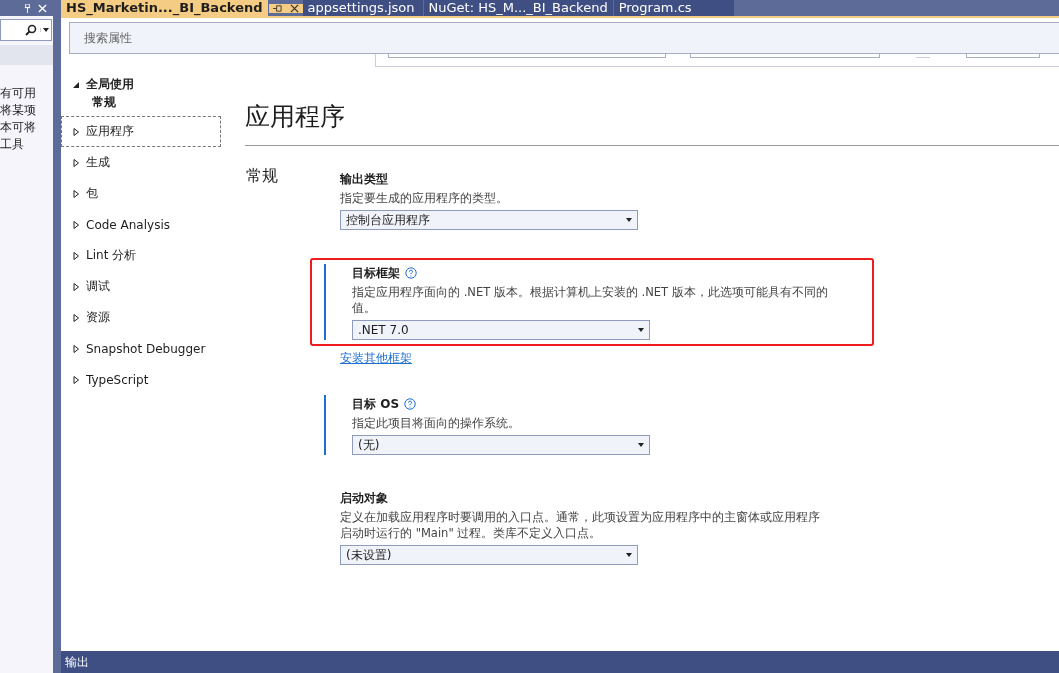 The image size is (1059, 673). Describe the element at coordinates (424, 198) in the screenshot. I see `setting-description: 指定要生成的应用程序的类型。` at that location.